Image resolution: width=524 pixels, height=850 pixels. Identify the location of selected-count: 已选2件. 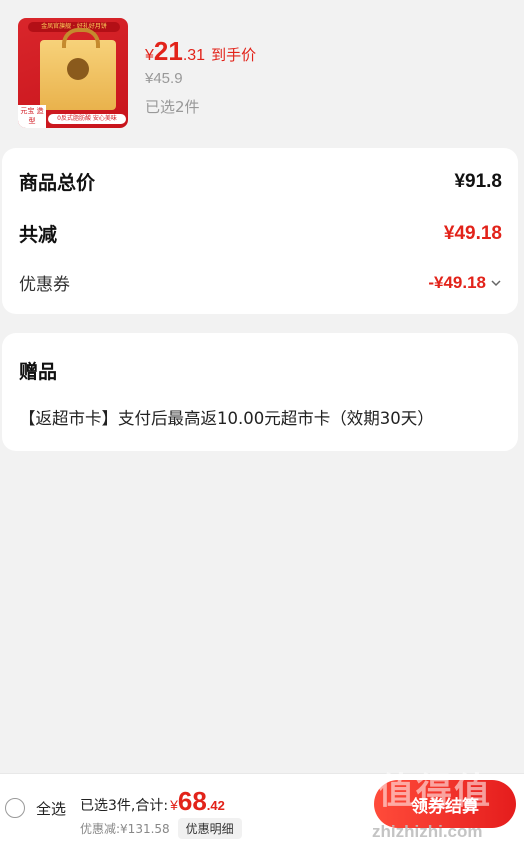
(172, 107).